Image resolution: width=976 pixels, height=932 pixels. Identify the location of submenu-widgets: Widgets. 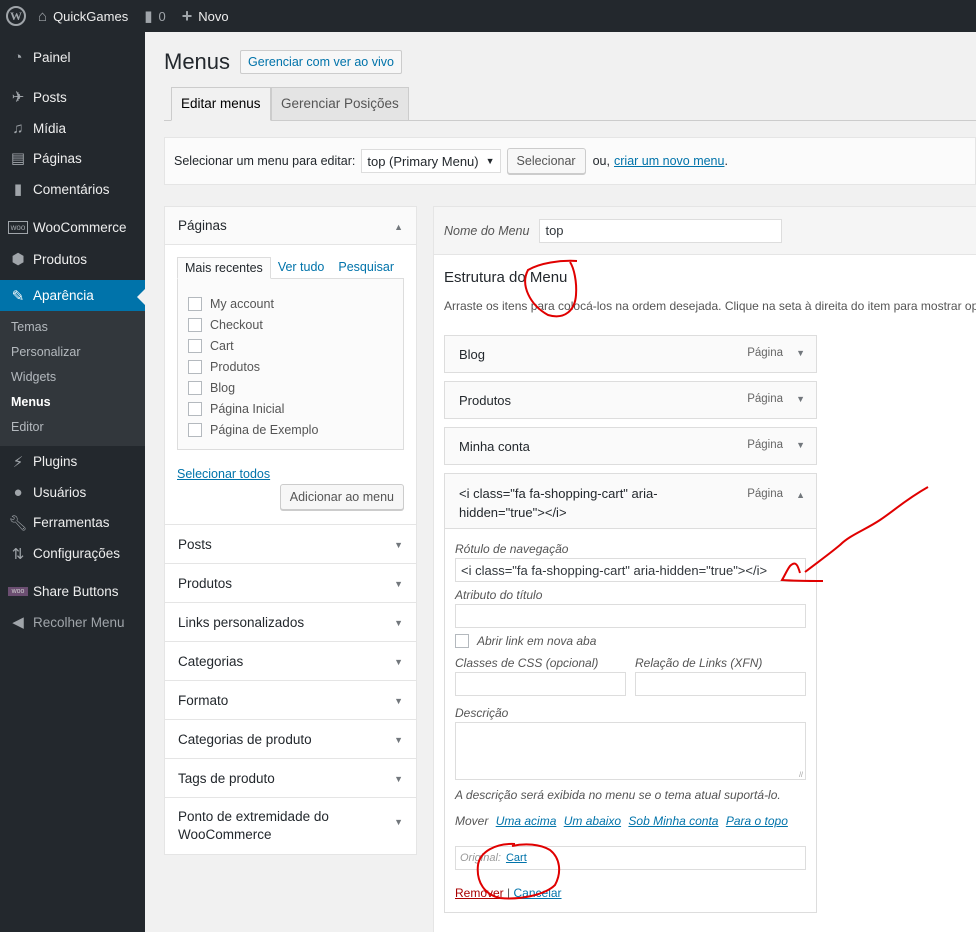
(72, 377).